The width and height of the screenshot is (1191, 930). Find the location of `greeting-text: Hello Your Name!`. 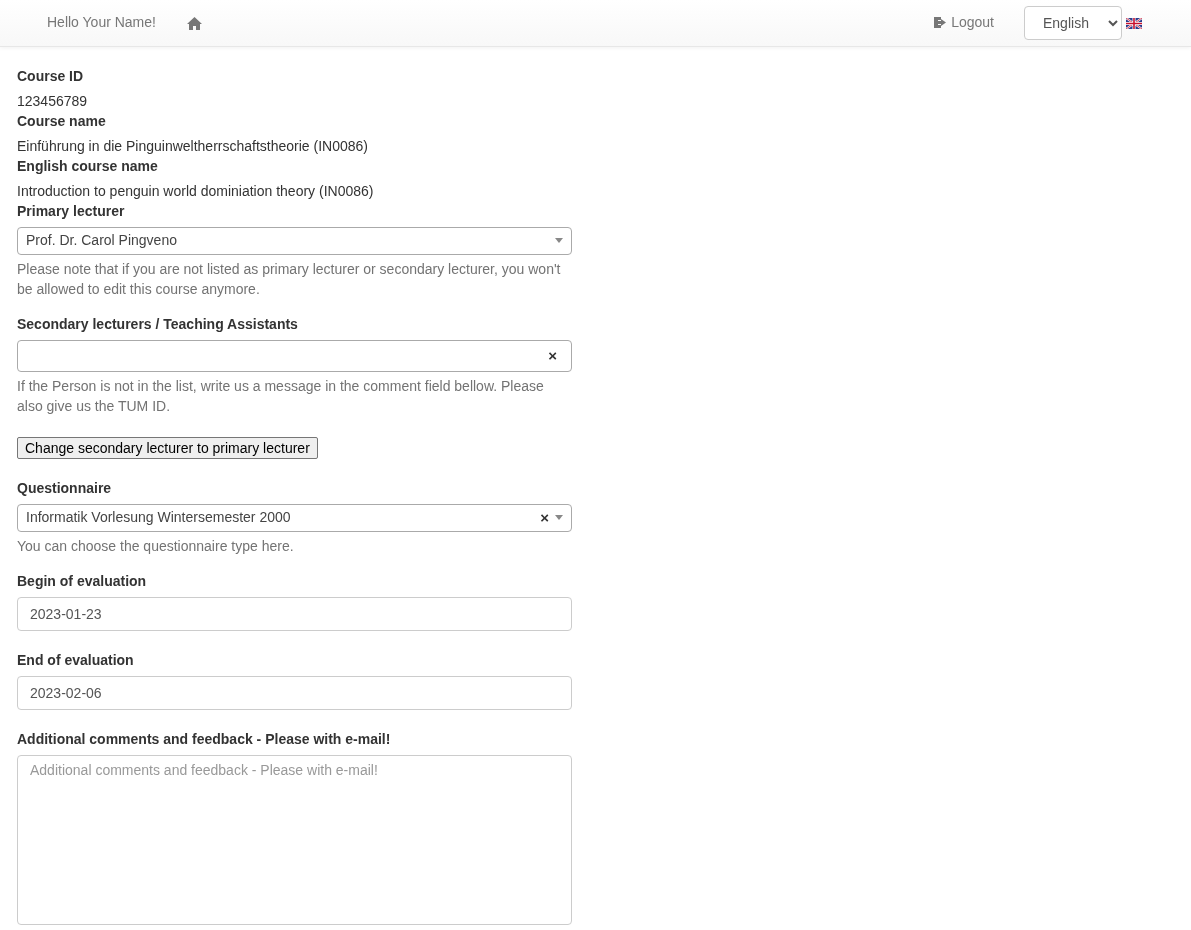

greeting-text: Hello Your Name! is located at coordinates (101, 22).